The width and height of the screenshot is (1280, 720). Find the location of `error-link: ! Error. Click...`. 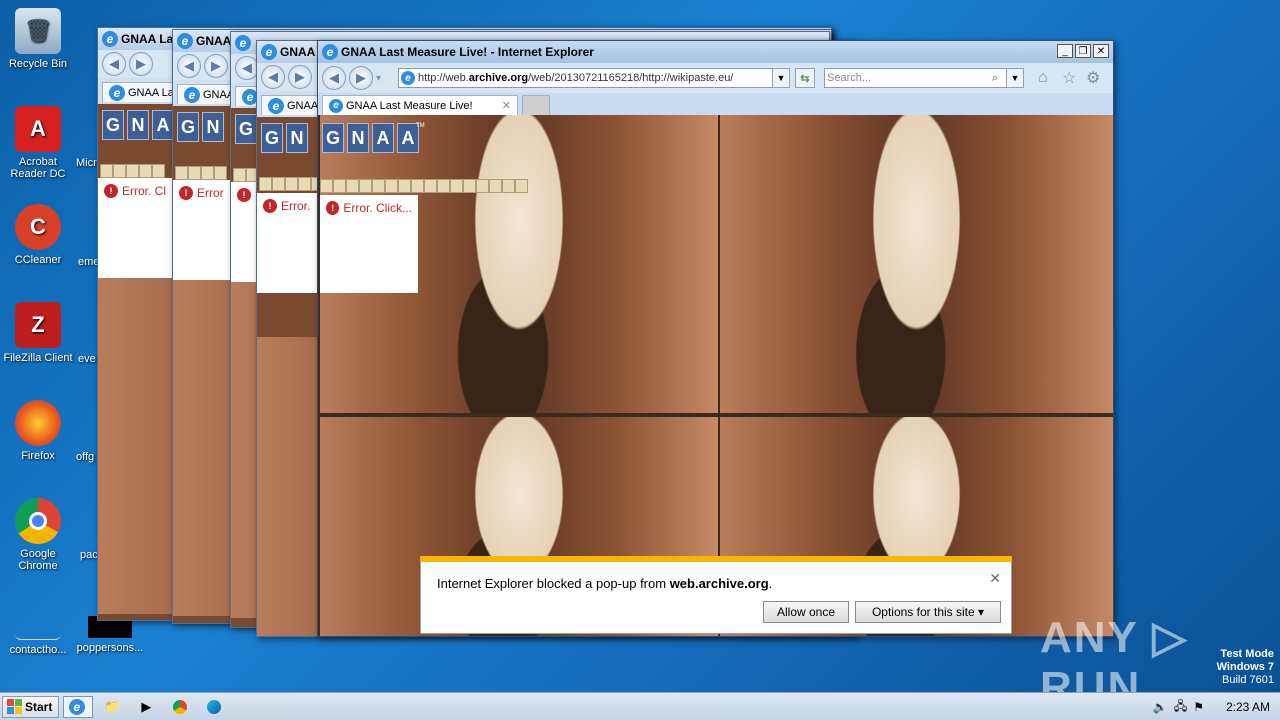

error-link: ! Error. Click... is located at coordinates (369, 208).